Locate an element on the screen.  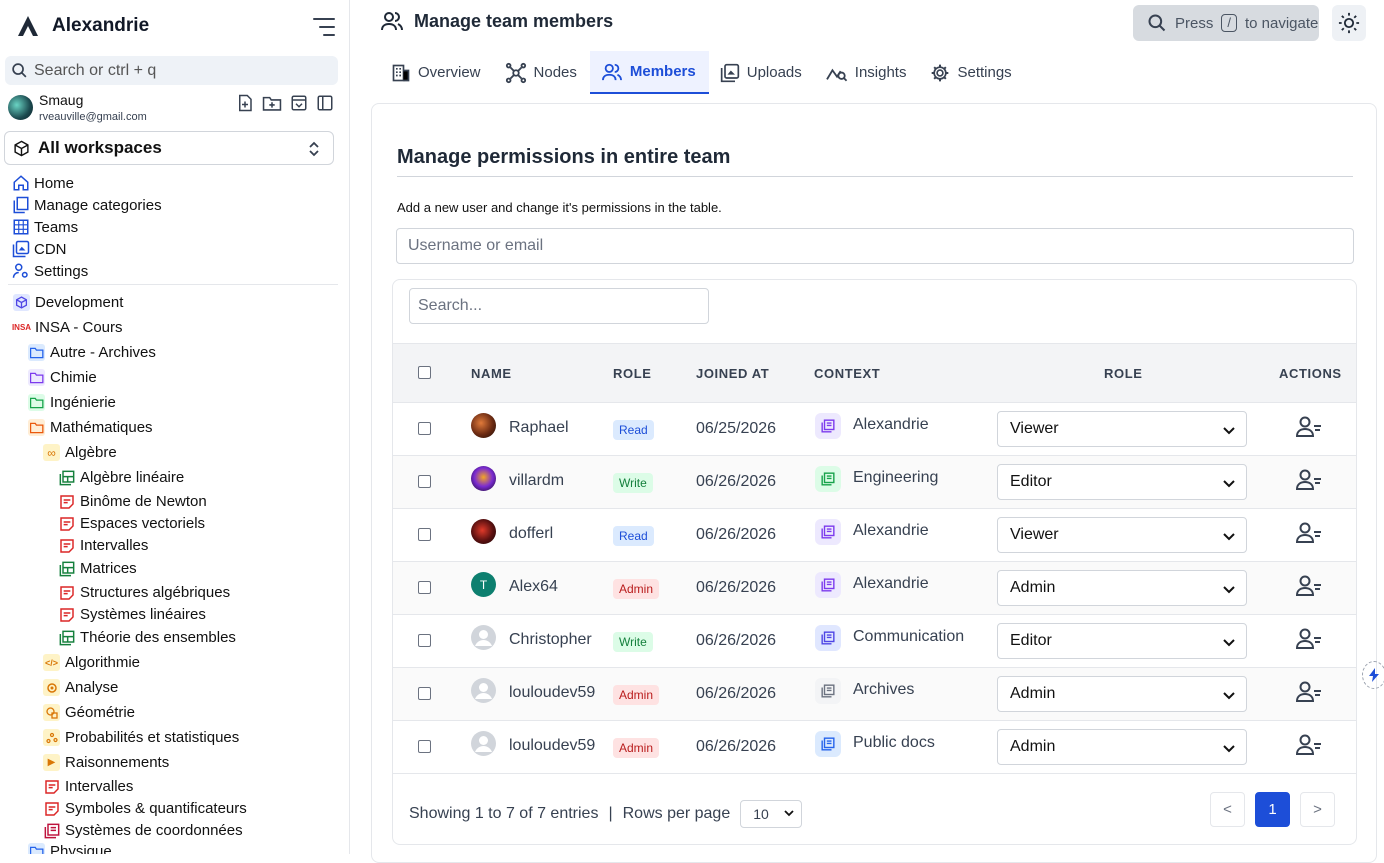
tree-item-maths: Mathématiques is located at coordinates (90, 427).